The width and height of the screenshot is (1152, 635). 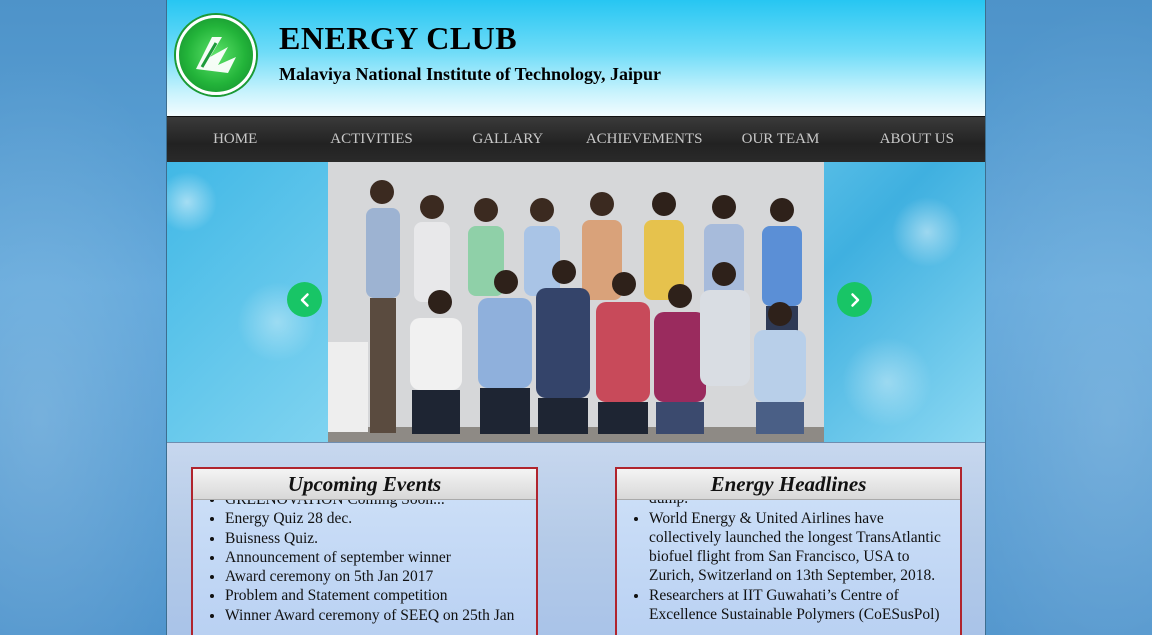 What do you see at coordinates (508, 139) in the screenshot?
I see `nav-item-gallary: GALLARY` at bounding box center [508, 139].